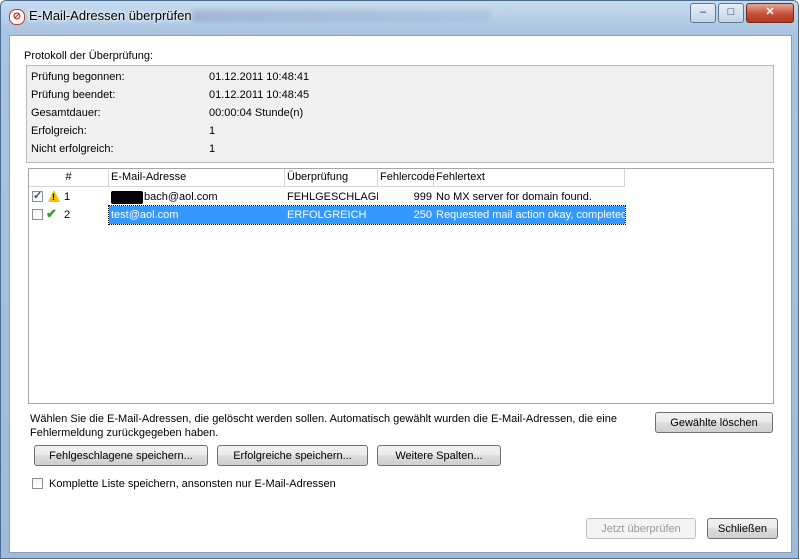 The image size is (799, 559). Describe the element at coordinates (66, 113) in the screenshot. I see `protocol-row-label: Gesamtdauer:` at that location.